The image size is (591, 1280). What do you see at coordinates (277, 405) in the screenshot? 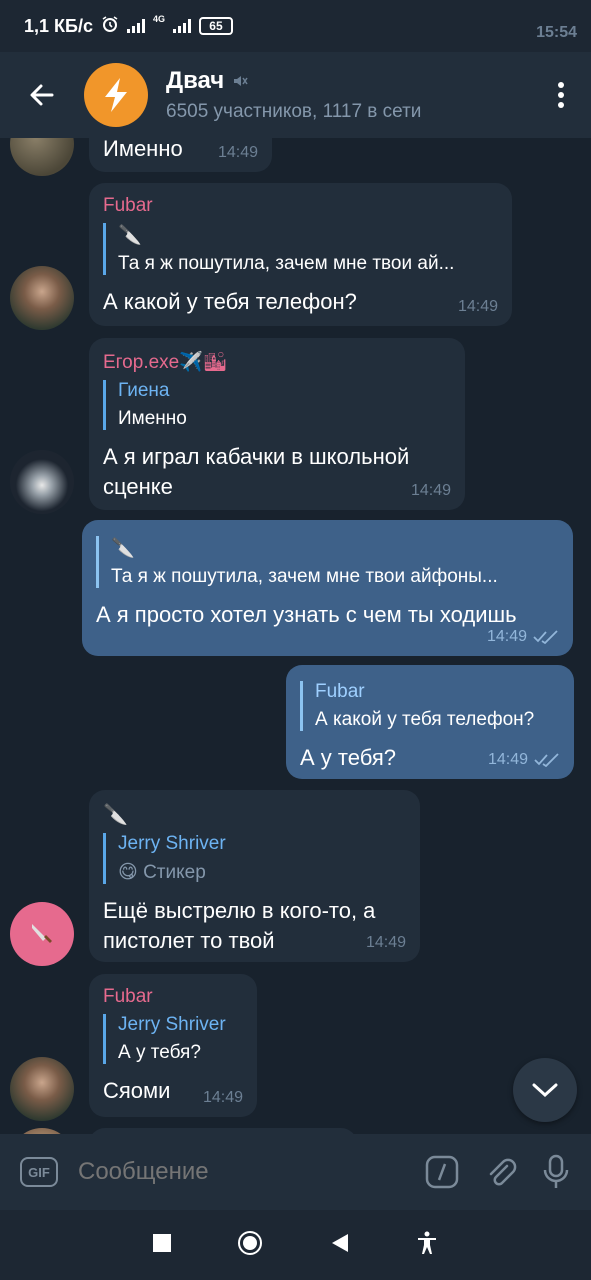
I see `reply-preview: Гиена Именно` at bounding box center [277, 405].